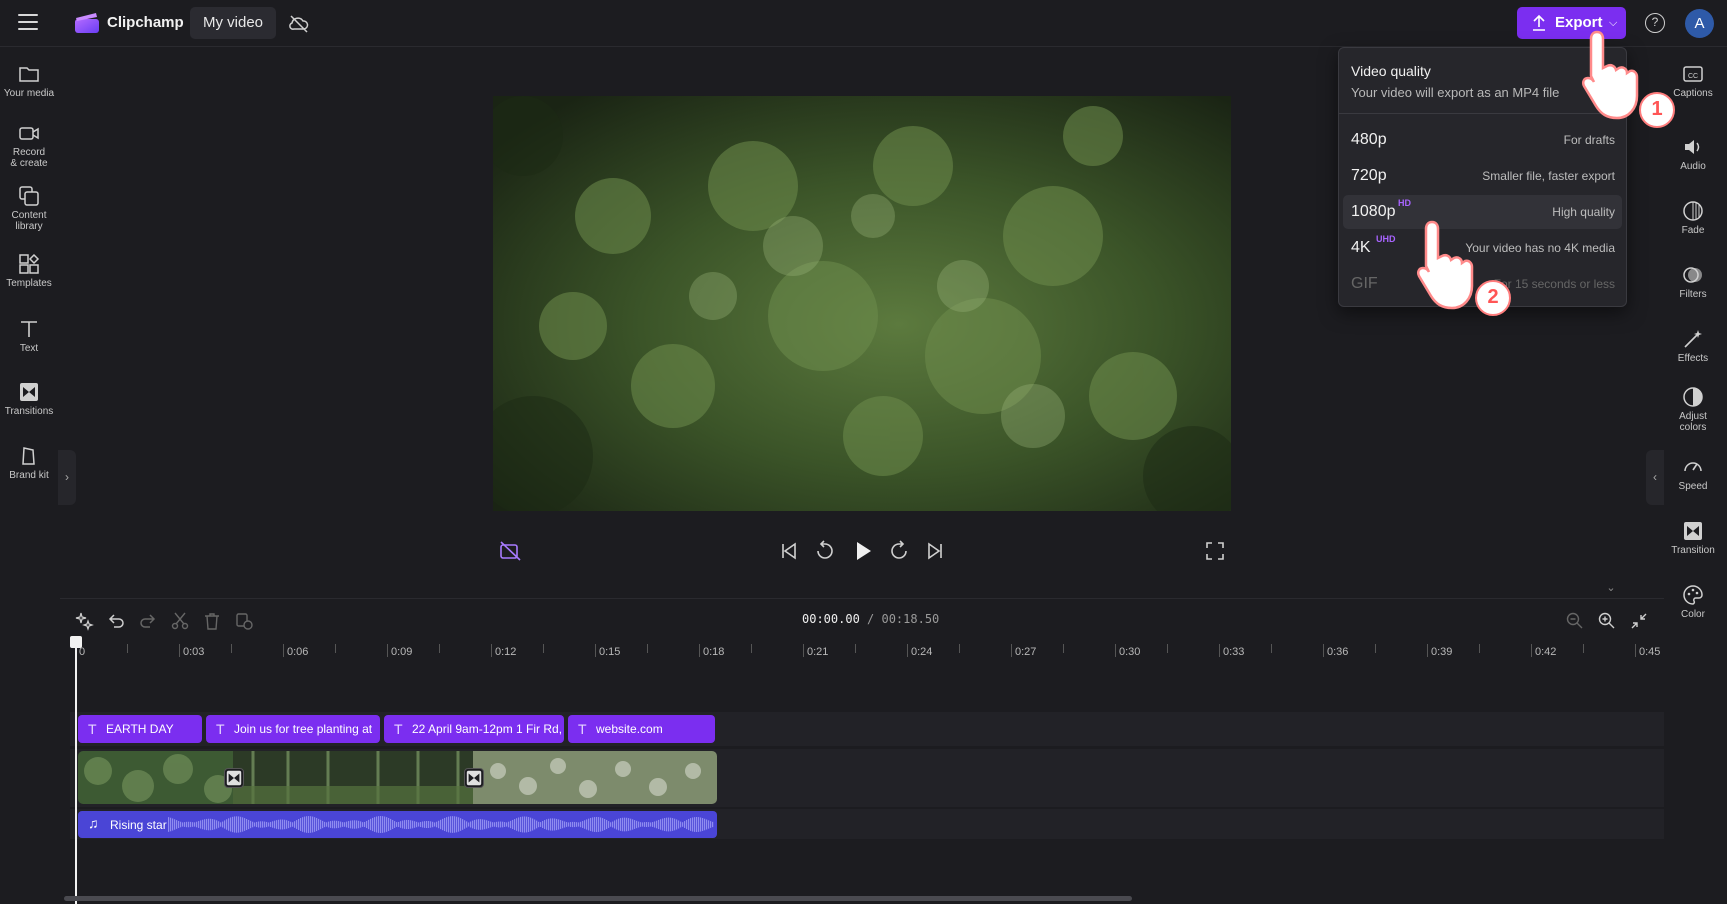  I want to click on sidebar-item-audio: Audio, so click(1693, 154).